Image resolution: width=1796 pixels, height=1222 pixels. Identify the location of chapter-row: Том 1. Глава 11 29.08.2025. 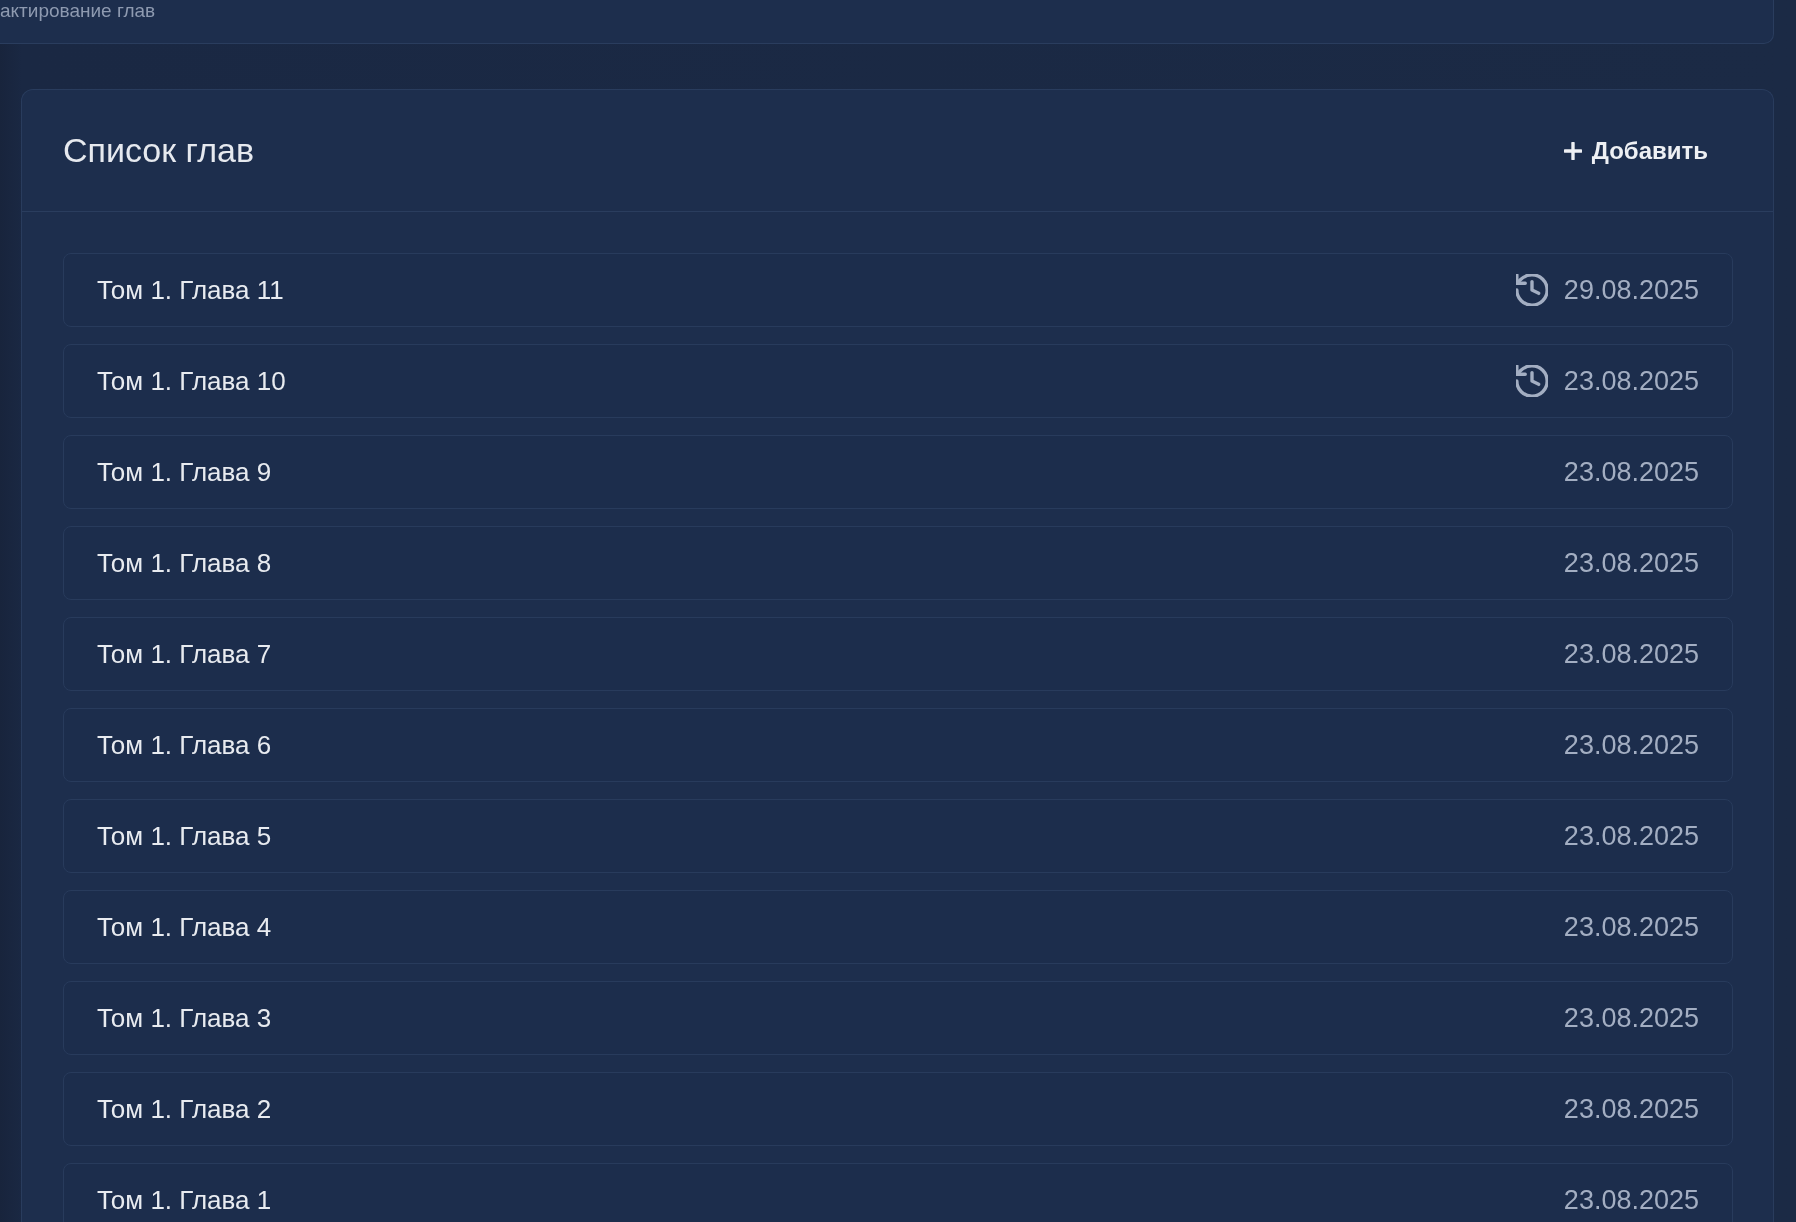
(898, 290).